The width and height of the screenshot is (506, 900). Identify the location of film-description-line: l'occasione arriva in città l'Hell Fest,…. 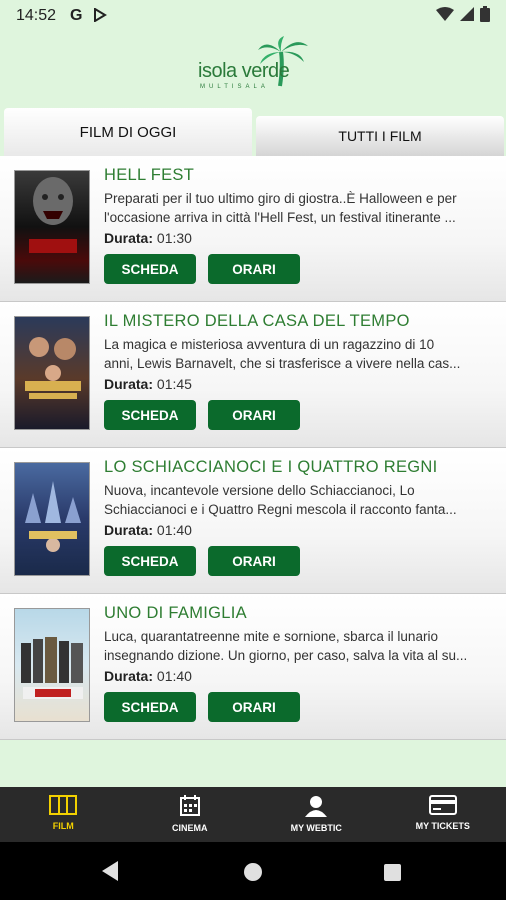
(280, 217).